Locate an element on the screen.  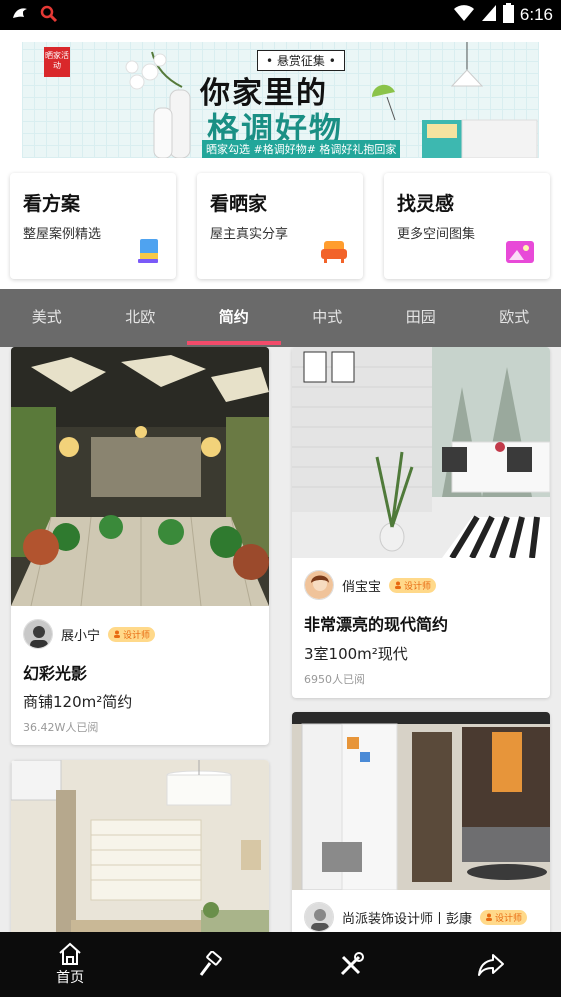
quick-card-showcase: 看晒家 屋主真实分享 is located at coordinates (280, 226).